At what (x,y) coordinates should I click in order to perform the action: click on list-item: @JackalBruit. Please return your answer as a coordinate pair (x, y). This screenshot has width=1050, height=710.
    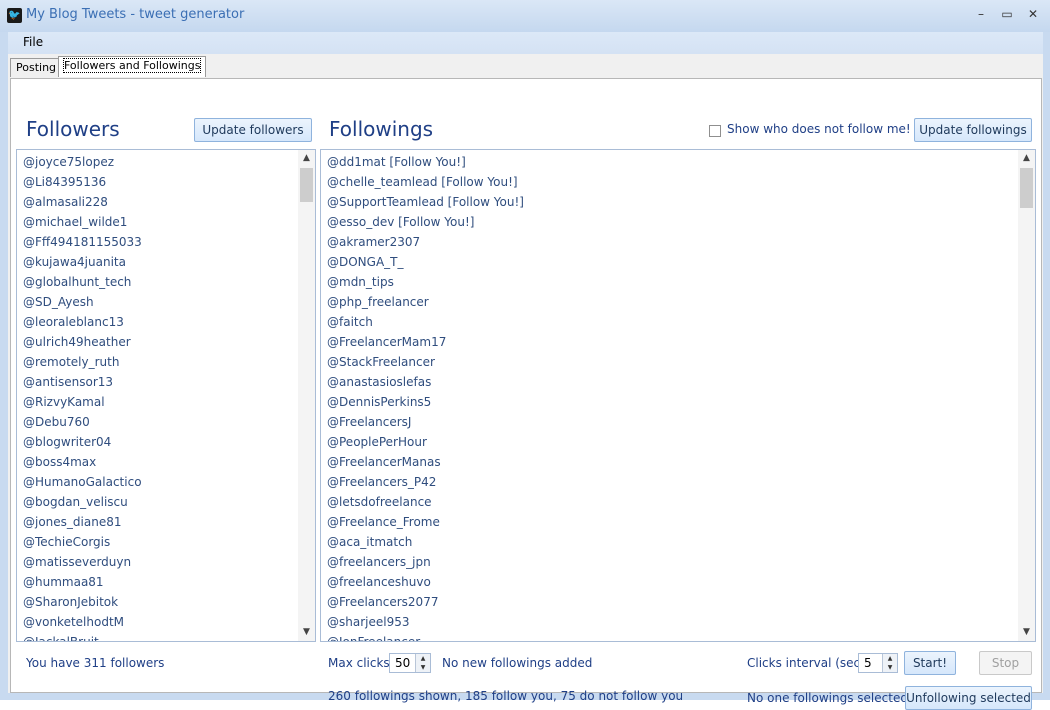
    Looking at the image, I should click on (157, 636).